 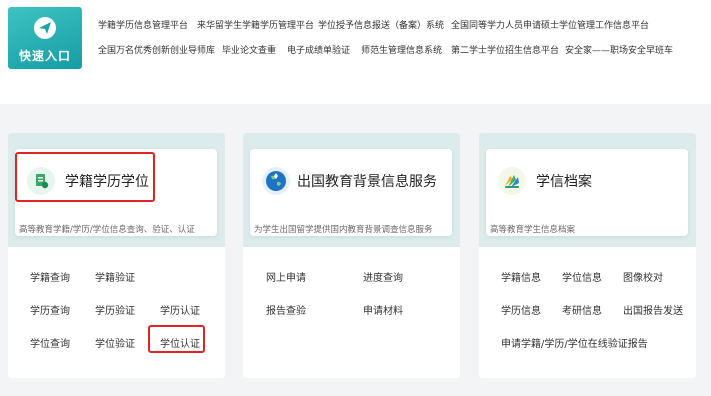 I want to click on link-xueli-chaxun: 学历查询, so click(x=50, y=309).